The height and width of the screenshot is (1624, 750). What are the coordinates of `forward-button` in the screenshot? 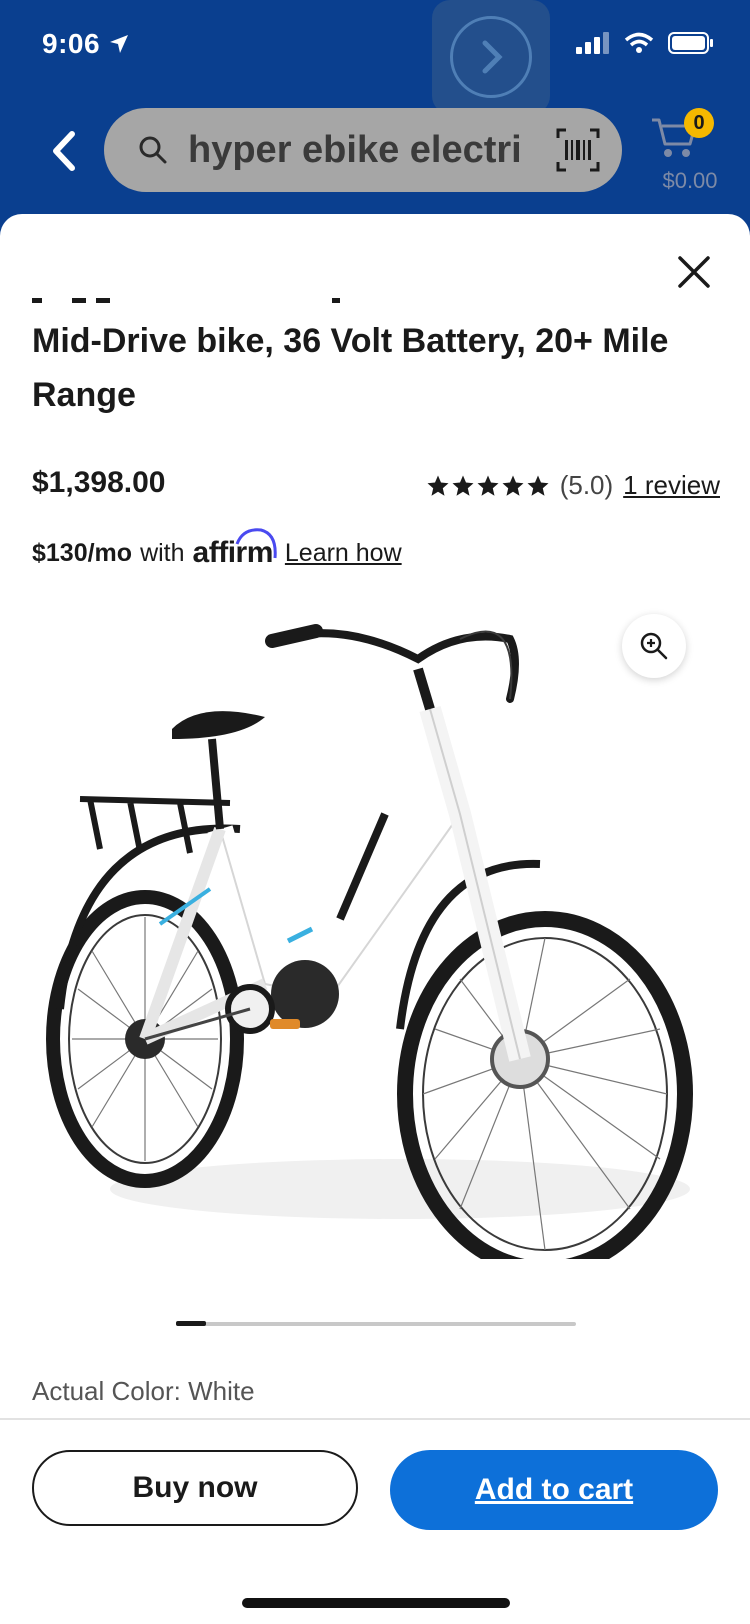 It's located at (491, 57).